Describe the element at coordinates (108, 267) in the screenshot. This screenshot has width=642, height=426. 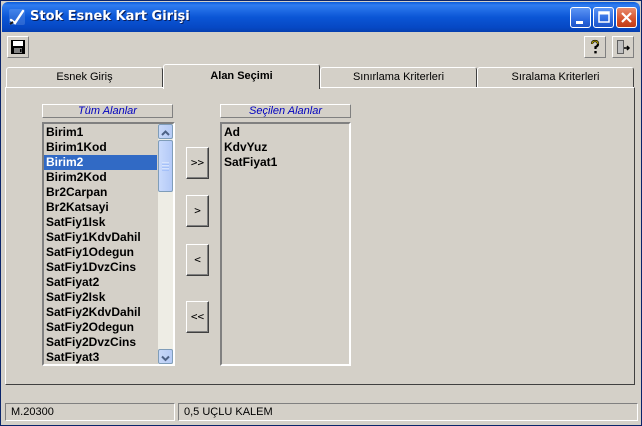
I see `all-list-item: SatFiy1DvzCins` at that location.